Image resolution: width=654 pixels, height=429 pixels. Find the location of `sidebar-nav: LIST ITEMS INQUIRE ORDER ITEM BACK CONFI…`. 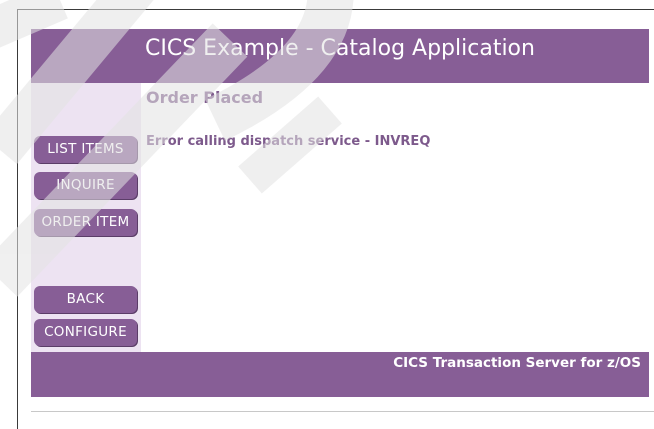

sidebar-nav: LIST ITEMS INQUIRE ORDER ITEM BACK CONFI… is located at coordinates (86, 217).